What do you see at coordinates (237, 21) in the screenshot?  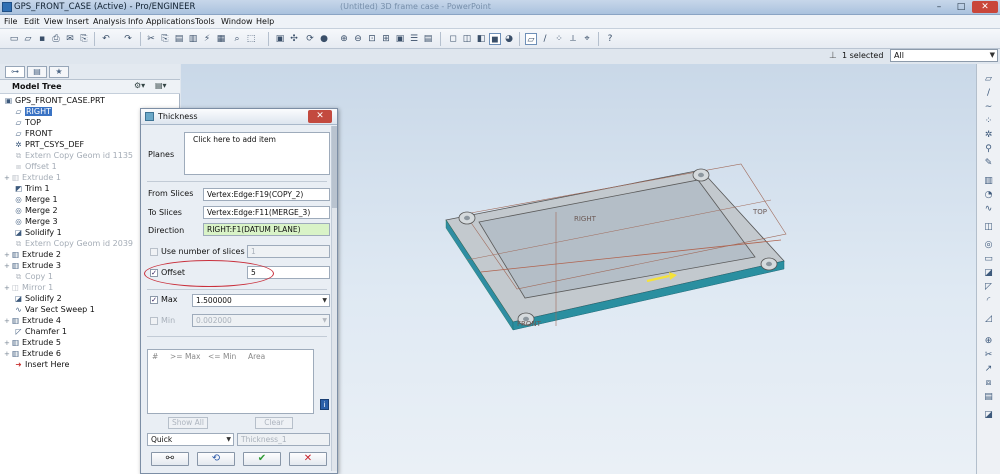 I see `menu-window: Window` at bounding box center [237, 21].